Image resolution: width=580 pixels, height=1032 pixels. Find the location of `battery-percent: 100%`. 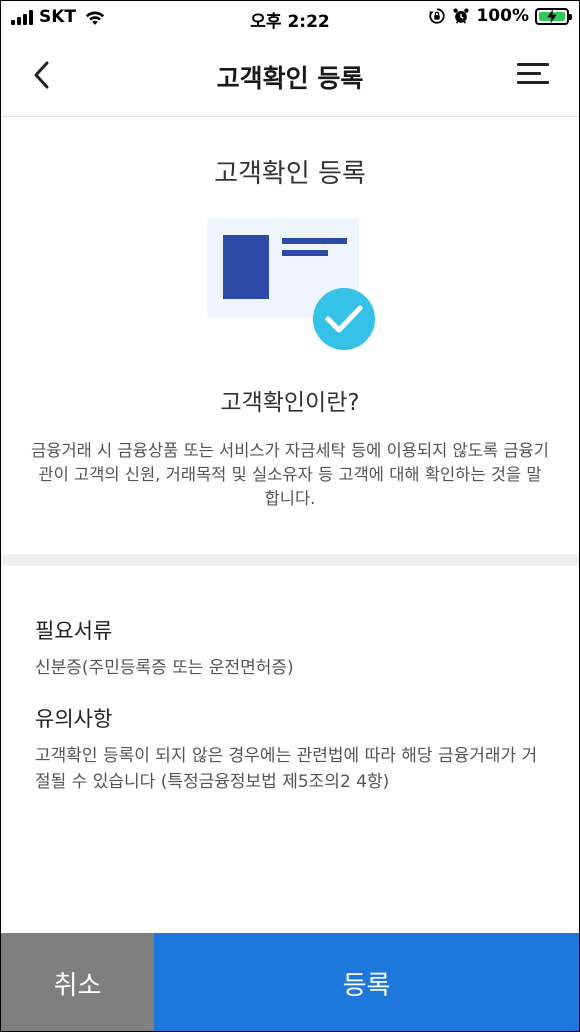

battery-percent: 100% is located at coordinates (502, 16).